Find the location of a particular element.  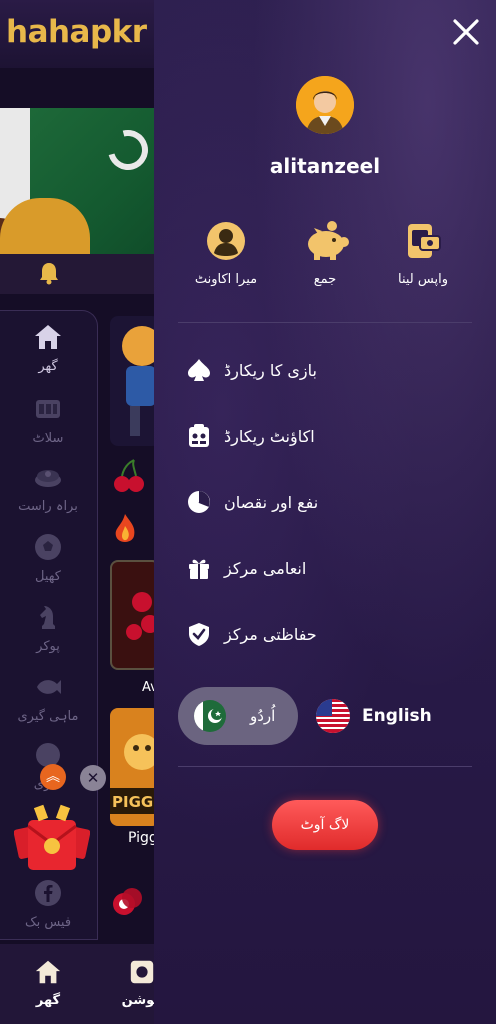

facebook-icon is located at coordinates (48, 896).